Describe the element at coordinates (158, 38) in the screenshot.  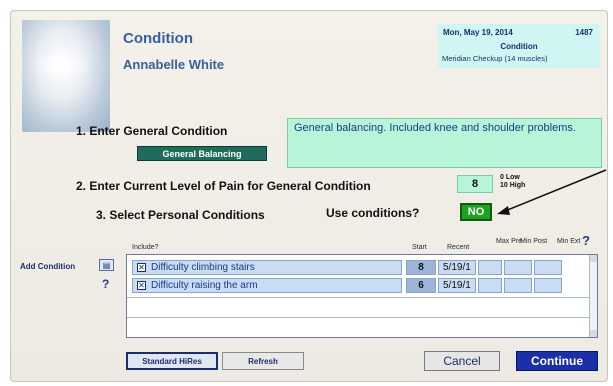
I see `page-title: Condition` at that location.